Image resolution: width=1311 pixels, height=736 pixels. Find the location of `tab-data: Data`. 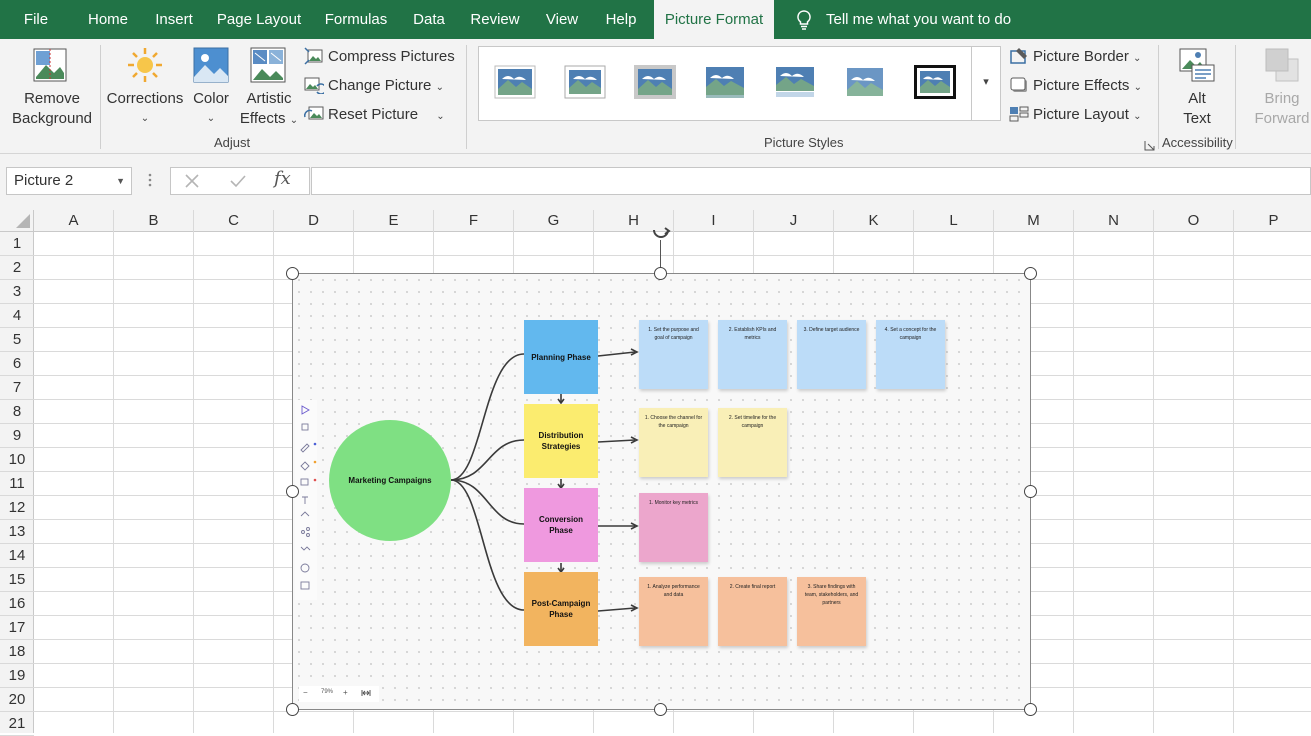

tab-data: Data is located at coordinates (429, 19).